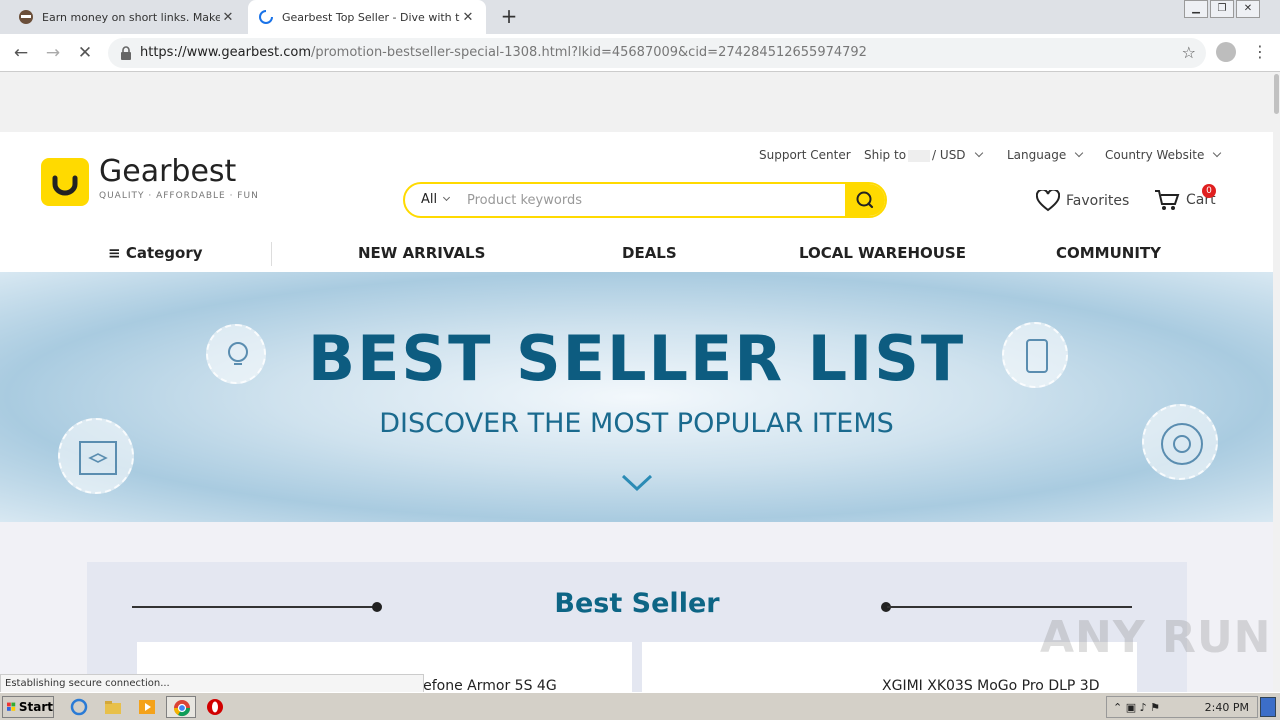  What do you see at coordinates (885, 155) in the screenshot?
I see `ship-to-label: Ship to` at bounding box center [885, 155].